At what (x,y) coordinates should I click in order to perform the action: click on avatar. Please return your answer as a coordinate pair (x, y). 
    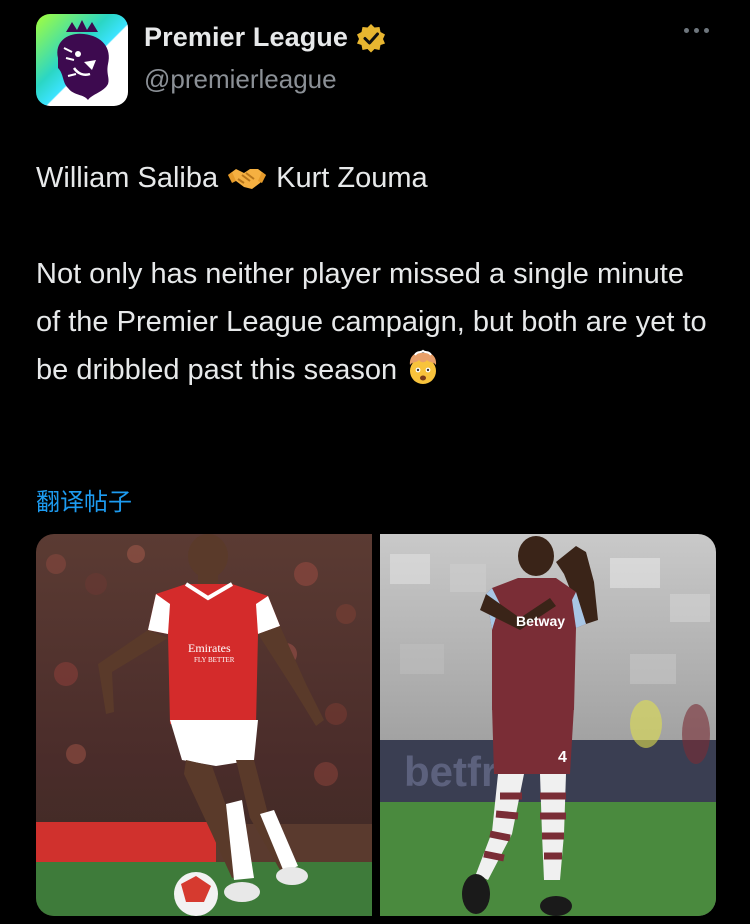
    Looking at the image, I should click on (82, 60).